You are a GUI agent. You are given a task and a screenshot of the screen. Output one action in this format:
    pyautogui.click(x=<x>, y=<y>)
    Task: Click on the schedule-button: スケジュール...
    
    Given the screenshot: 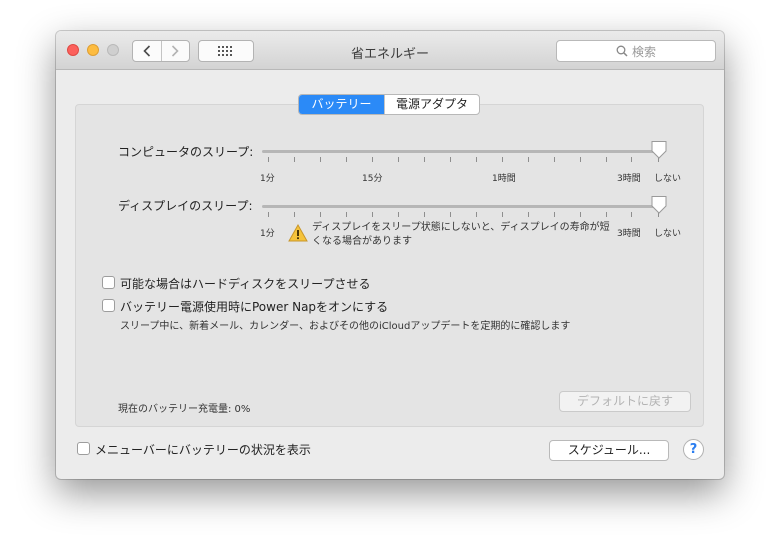 What is the action you would take?
    pyautogui.click(x=609, y=450)
    